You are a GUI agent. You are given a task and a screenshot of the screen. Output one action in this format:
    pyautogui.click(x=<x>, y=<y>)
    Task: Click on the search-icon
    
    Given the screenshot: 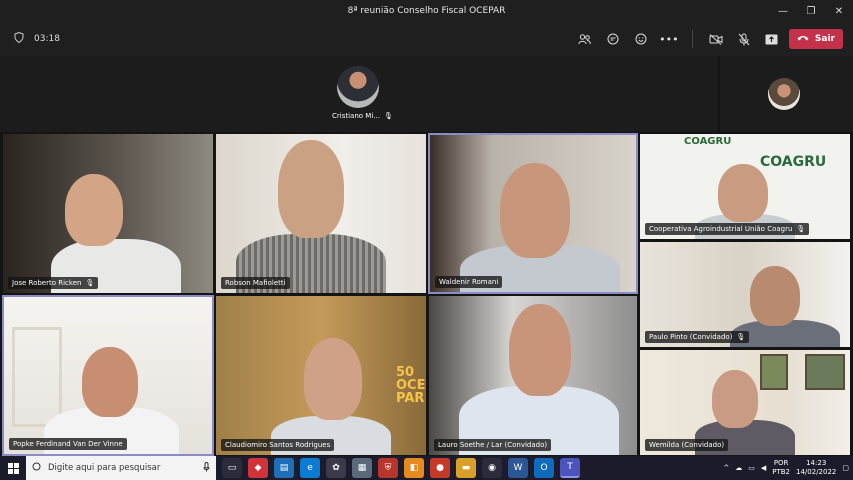 What is the action you would take?
    pyautogui.click(x=37, y=468)
    